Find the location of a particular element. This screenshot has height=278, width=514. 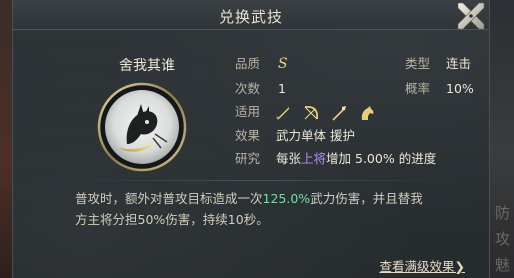

close-button is located at coordinates (470, 17).